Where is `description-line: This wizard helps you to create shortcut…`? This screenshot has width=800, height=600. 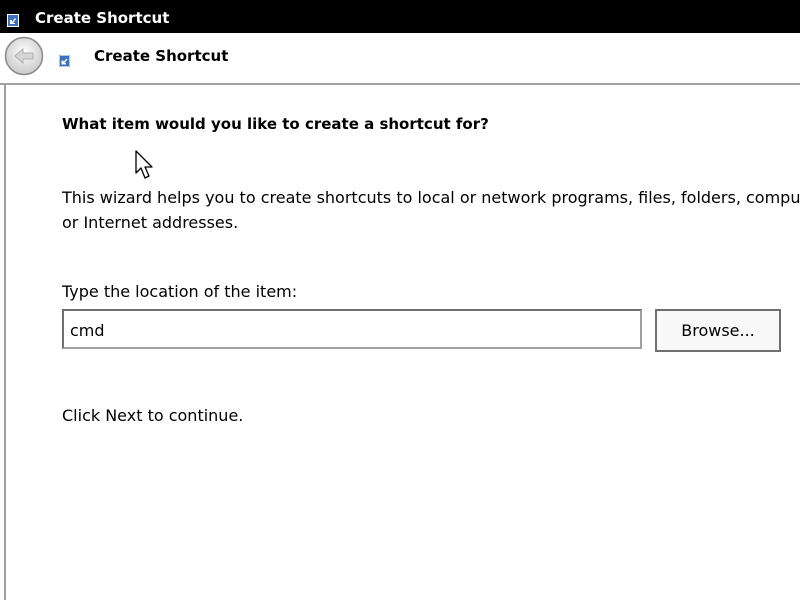 description-line: This wizard helps you to create shortcut… is located at coordinates (431, 197).